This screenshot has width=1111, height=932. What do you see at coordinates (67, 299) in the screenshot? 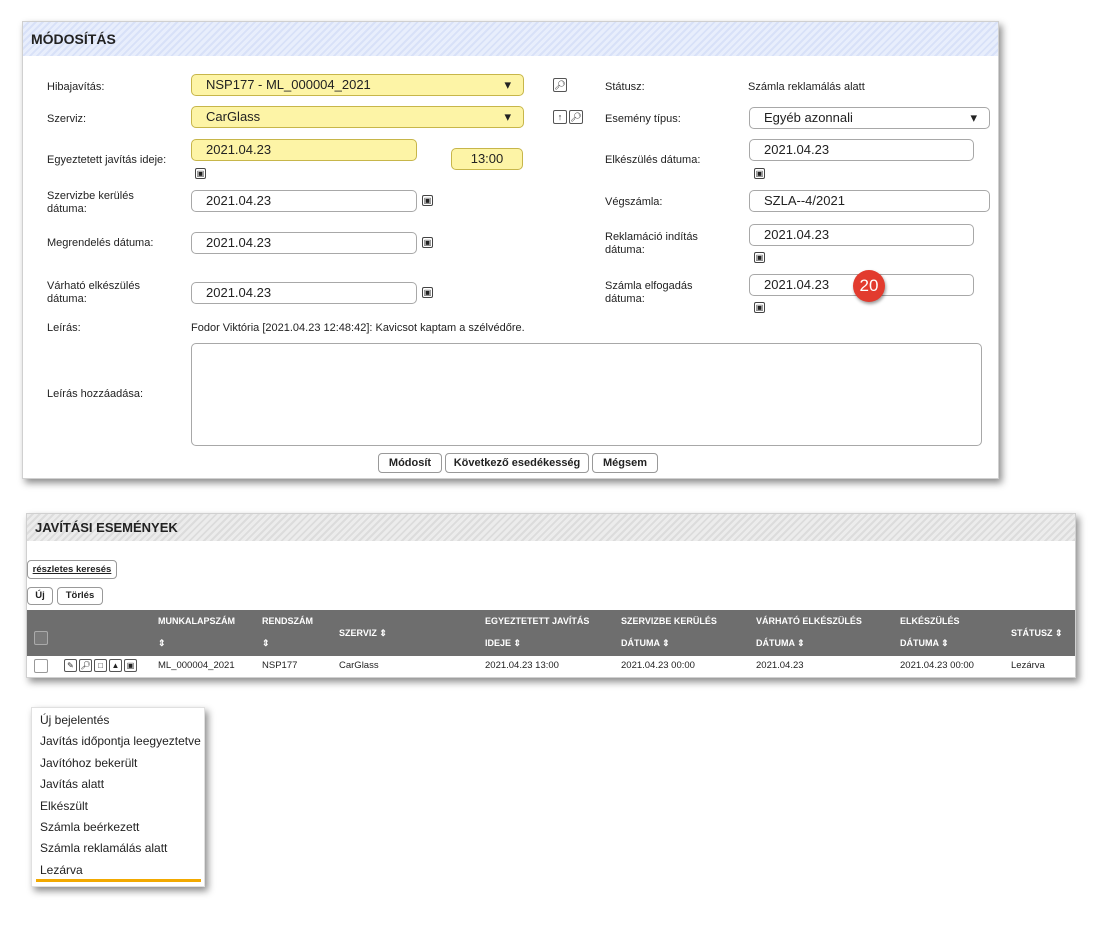
I see `label-varhato-line2: dátuma:` at bounding box center [67, 299].